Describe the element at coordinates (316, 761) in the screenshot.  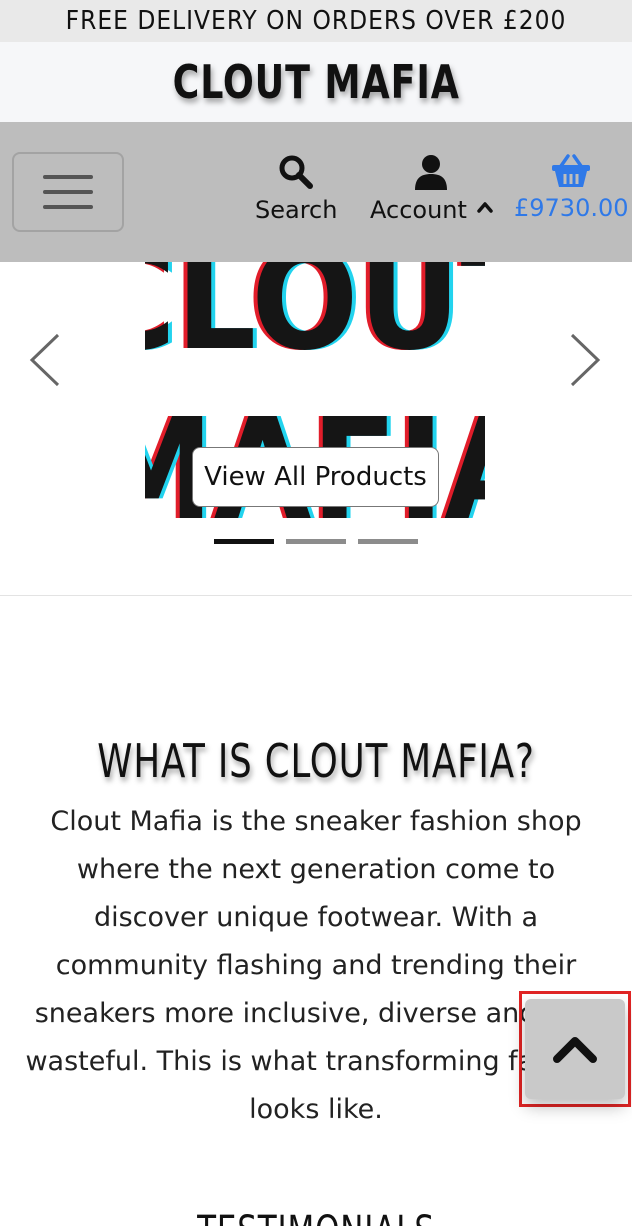
I see `about-heading: WHAT IS CLOUT MAFIA?` at that location.